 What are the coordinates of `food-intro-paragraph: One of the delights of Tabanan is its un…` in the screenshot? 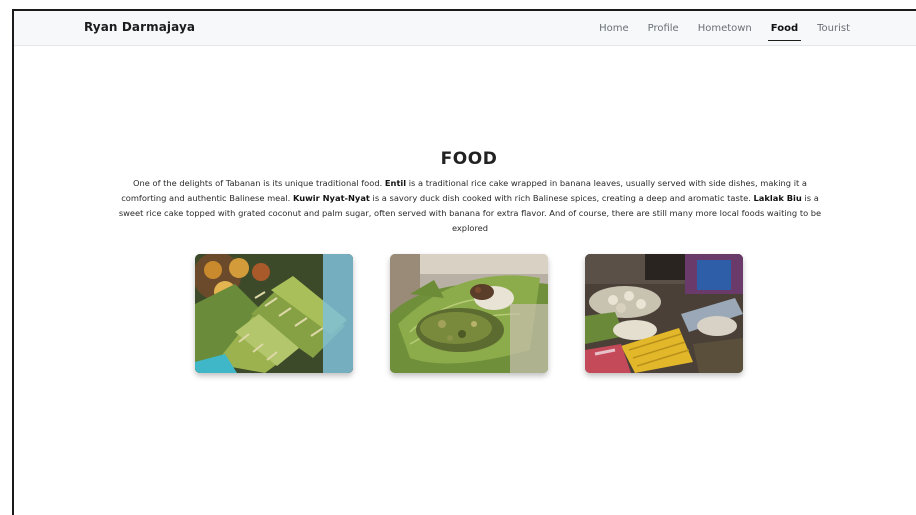 It's located at (470, 206).